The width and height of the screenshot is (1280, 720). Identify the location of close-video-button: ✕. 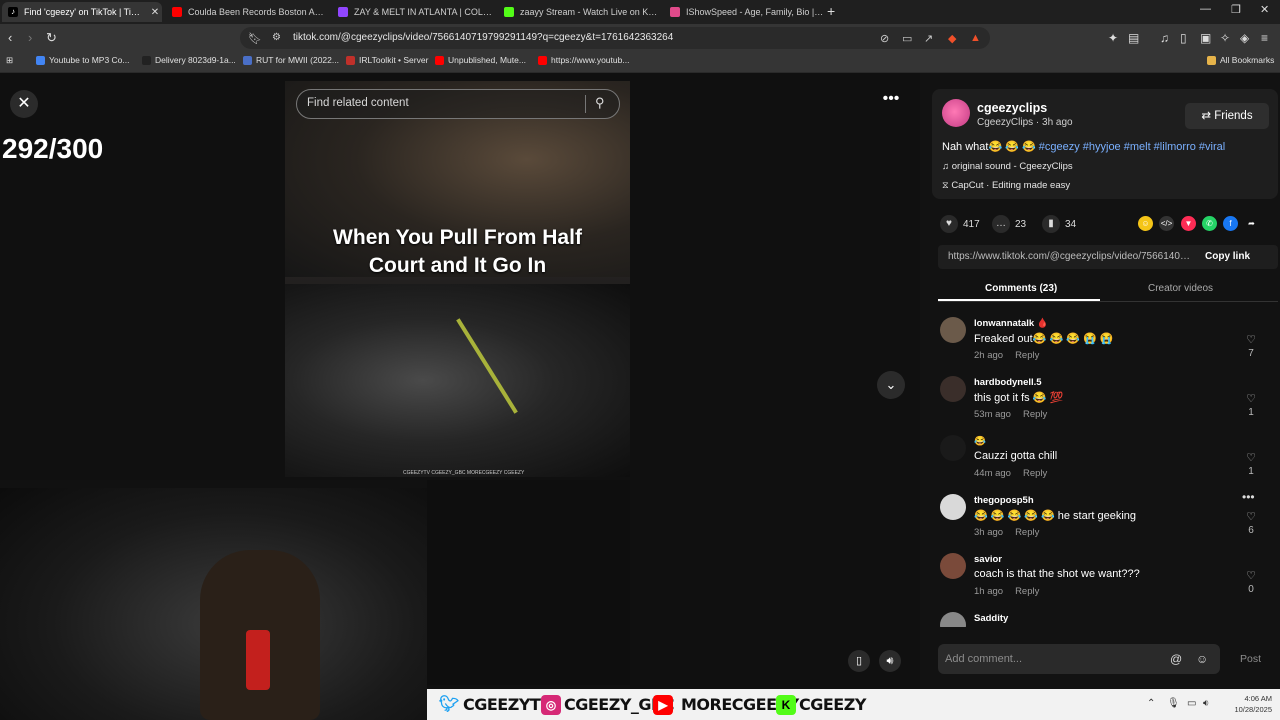
(24, 104).